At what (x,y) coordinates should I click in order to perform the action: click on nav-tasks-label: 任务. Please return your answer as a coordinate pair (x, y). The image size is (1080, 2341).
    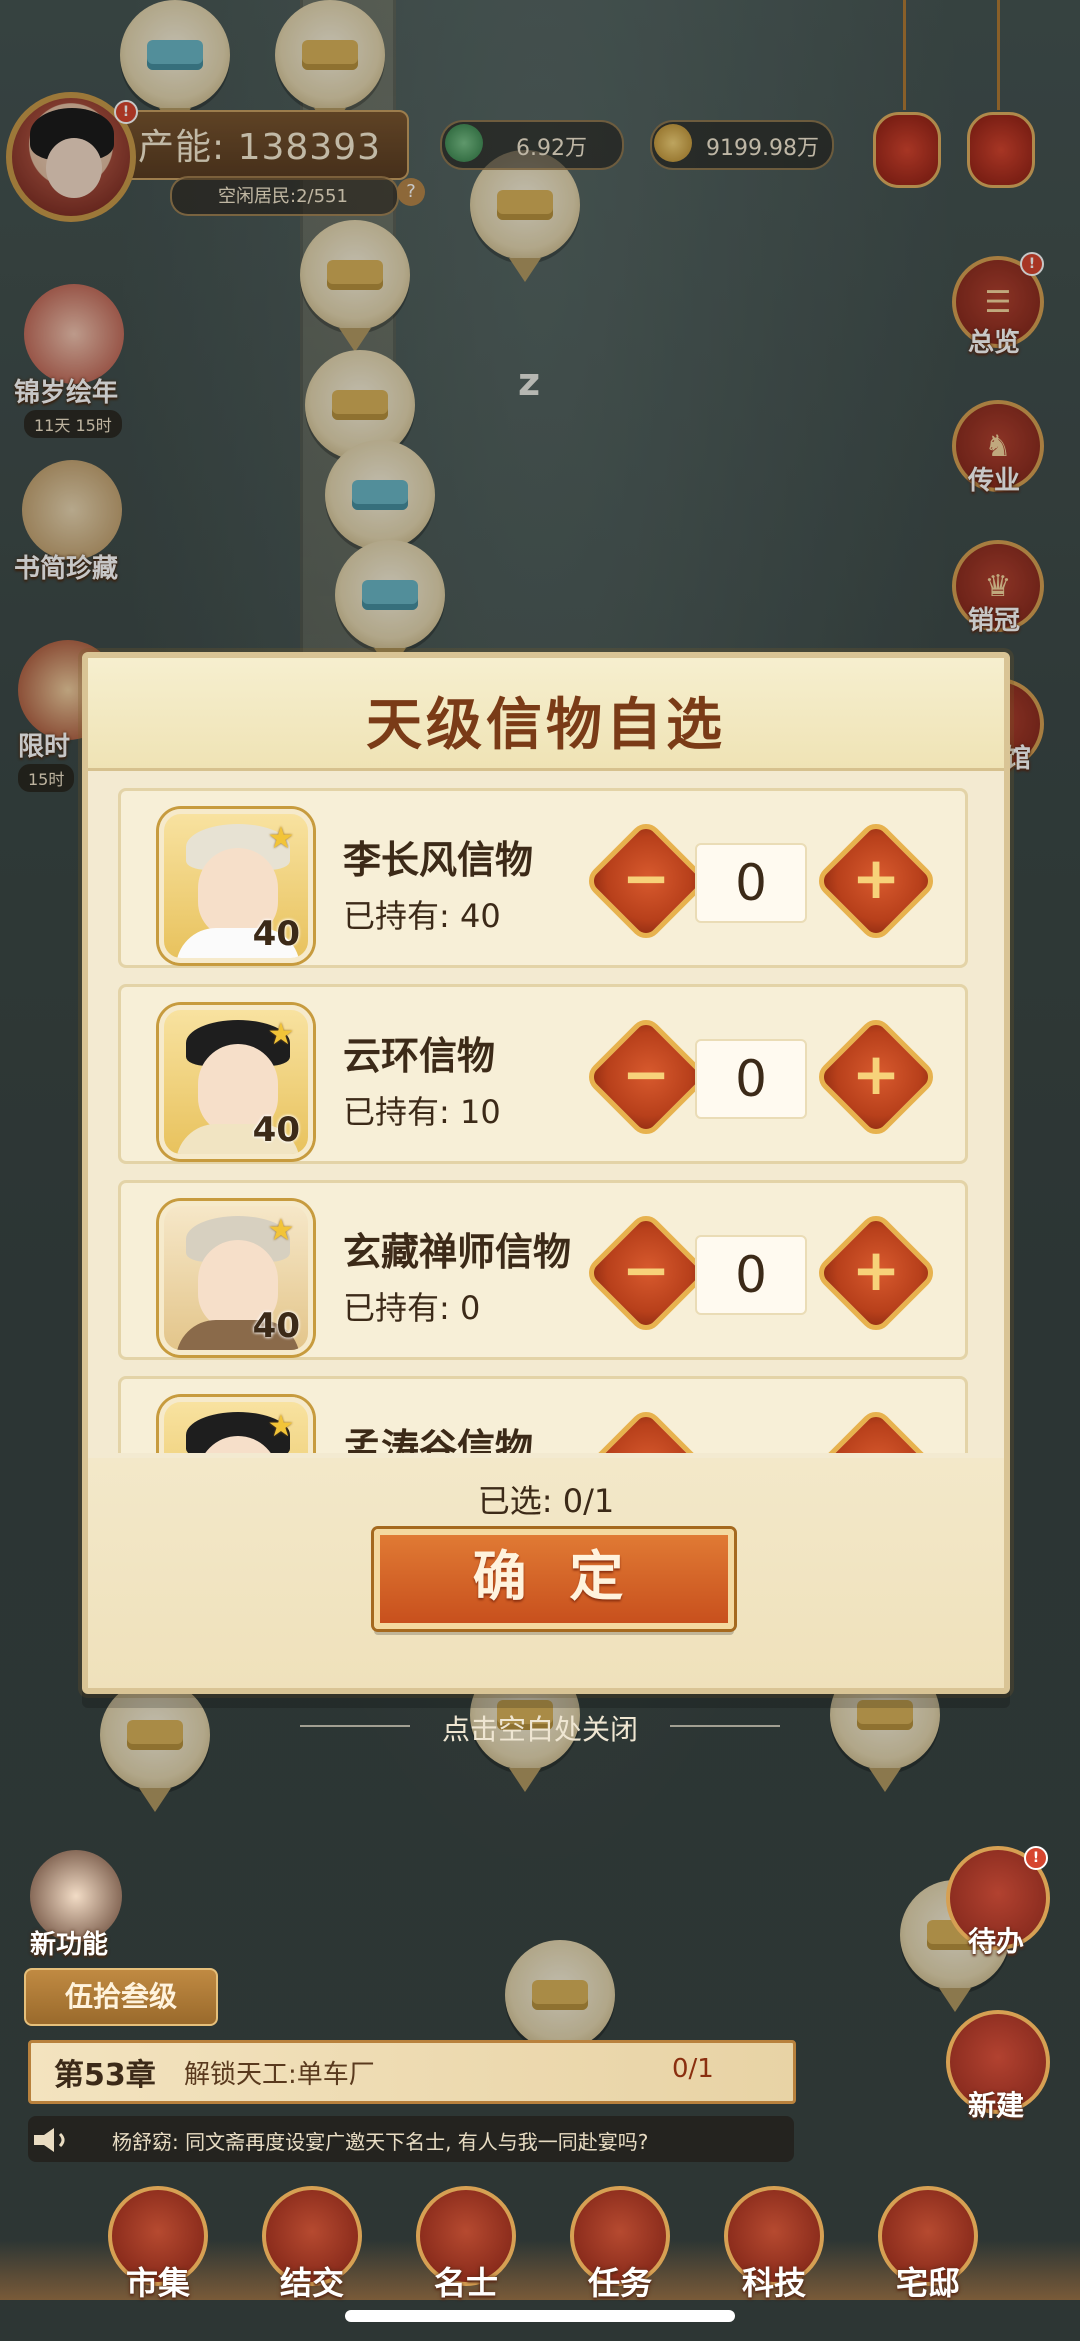
    Looking at the image, I should click on (619, 2283).